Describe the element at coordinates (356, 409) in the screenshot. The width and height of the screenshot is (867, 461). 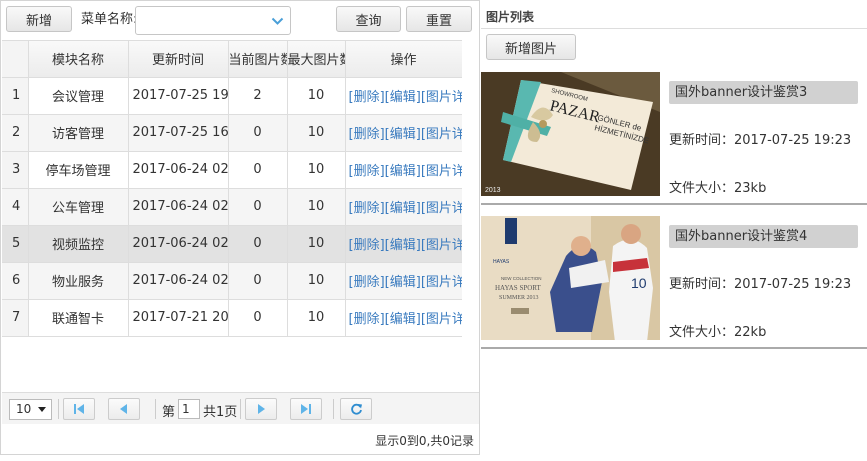
I see `refresh-button` at that location.